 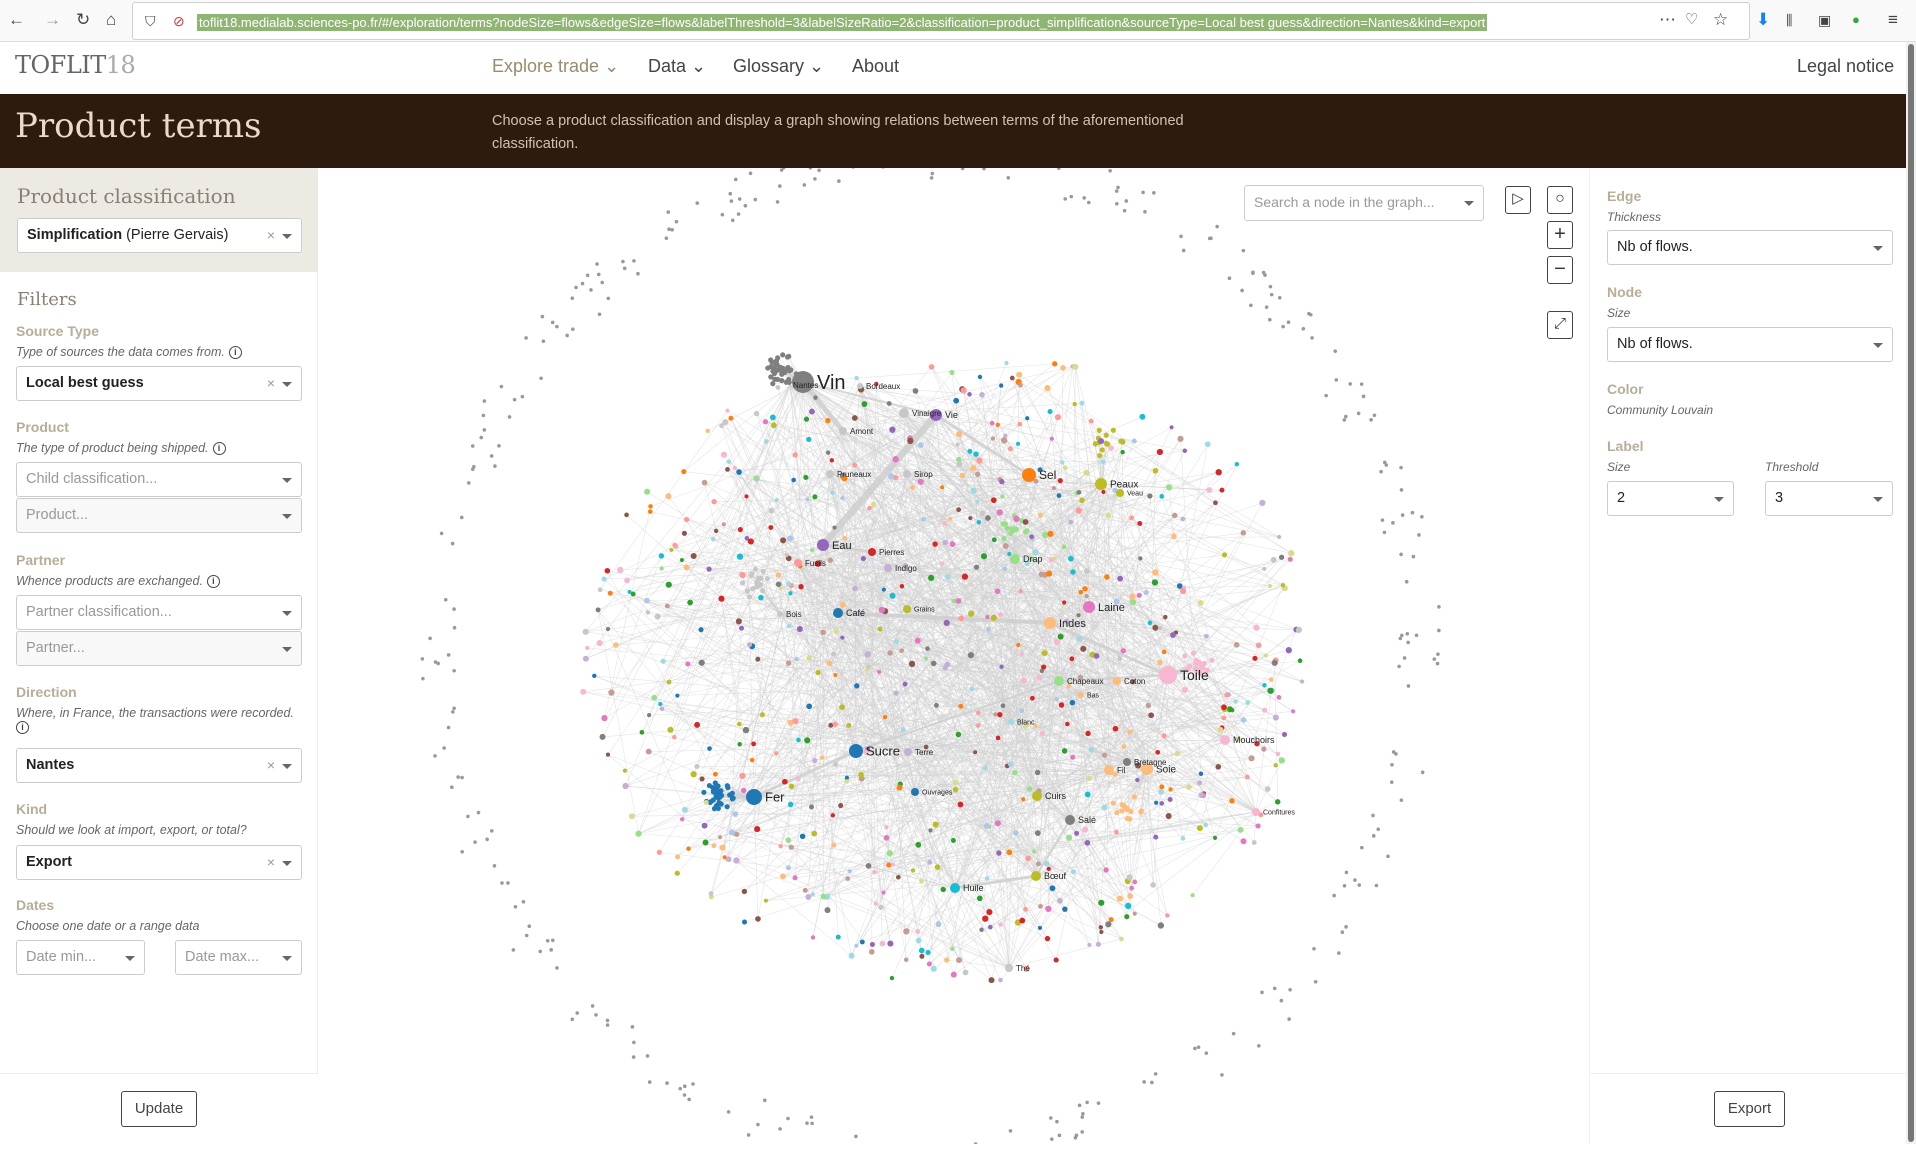 What do you see at coordinates (271, 235) in the screenshot?
I see `clear-icon: ×` at bounding box center [271, 235].